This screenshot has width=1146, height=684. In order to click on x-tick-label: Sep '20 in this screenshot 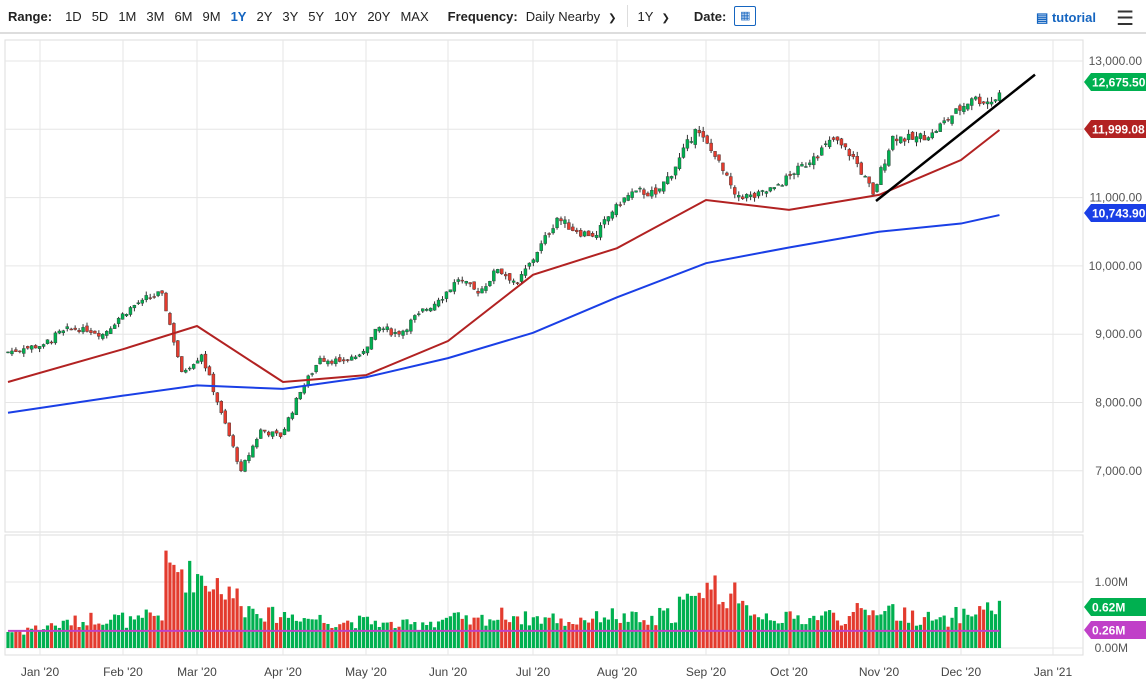, I will do `click(706, 672)`.